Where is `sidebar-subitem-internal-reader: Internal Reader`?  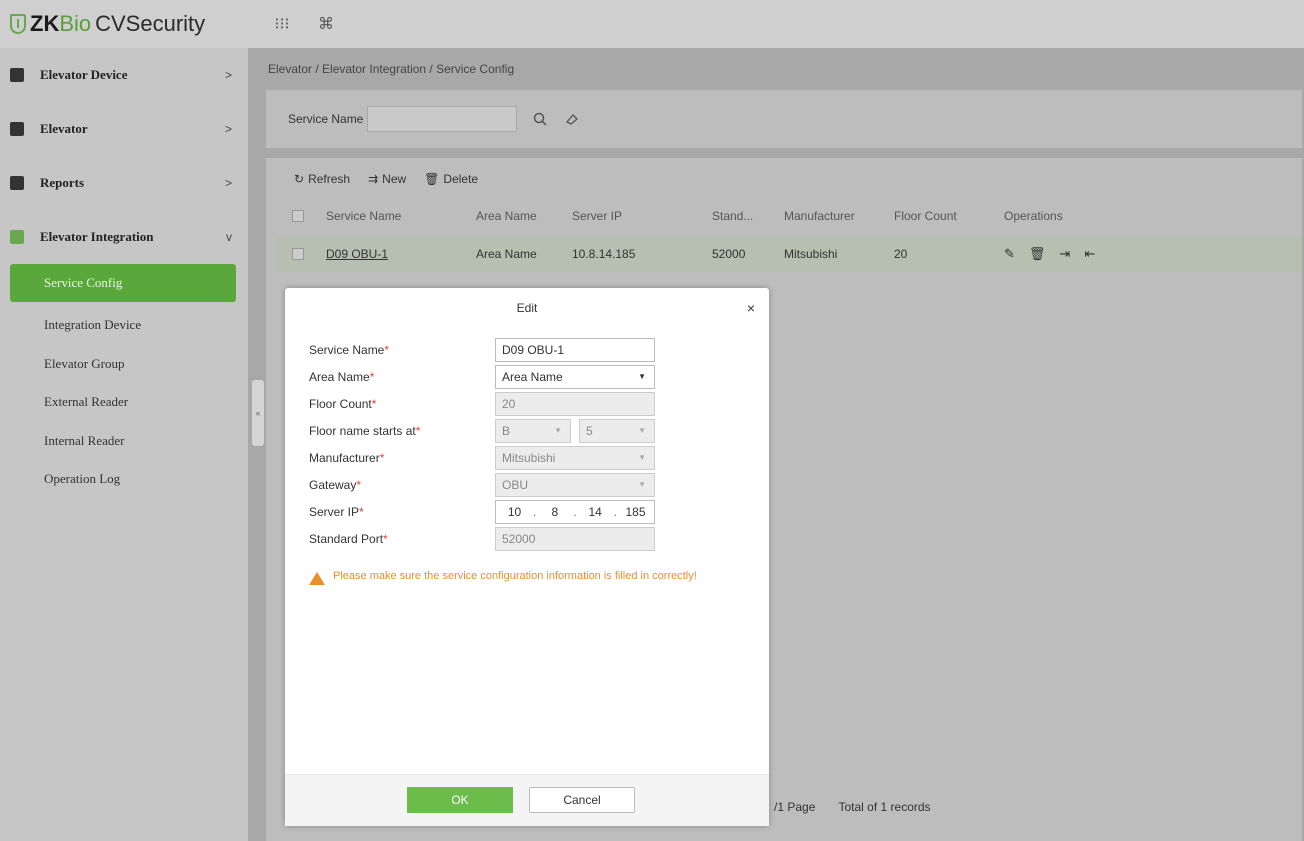 sidebar-subitem-internal-reader: Internal Reader is located at coordinates (123, 441).